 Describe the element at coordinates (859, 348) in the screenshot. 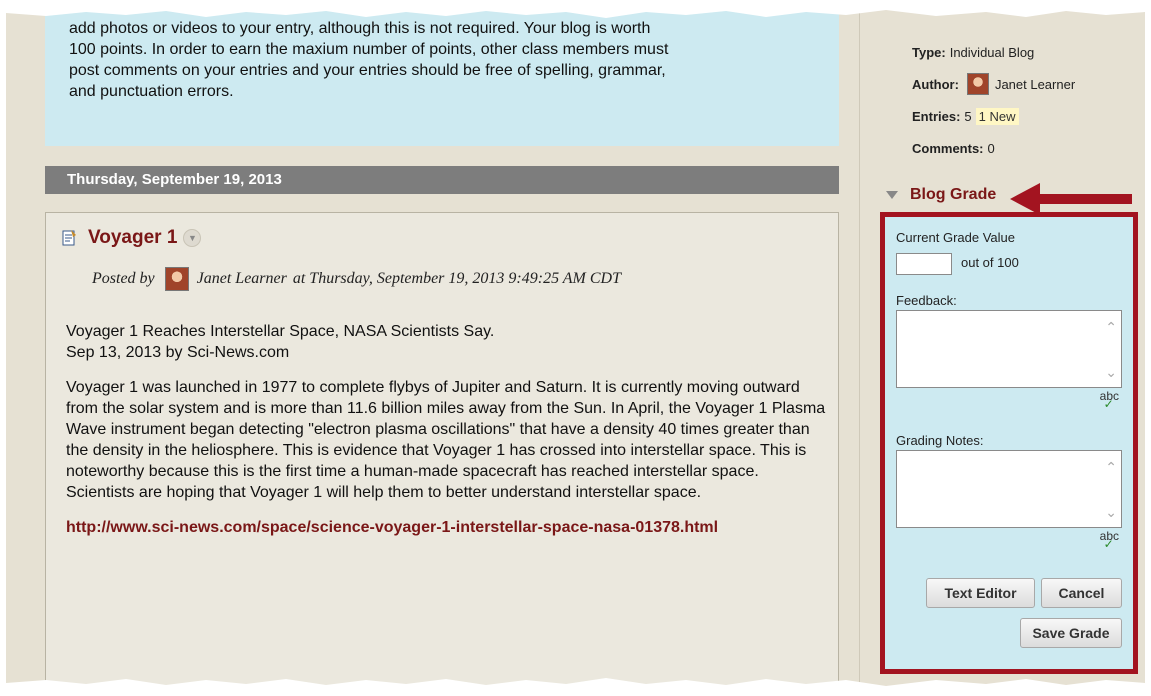

I see `column-divider` at that location.